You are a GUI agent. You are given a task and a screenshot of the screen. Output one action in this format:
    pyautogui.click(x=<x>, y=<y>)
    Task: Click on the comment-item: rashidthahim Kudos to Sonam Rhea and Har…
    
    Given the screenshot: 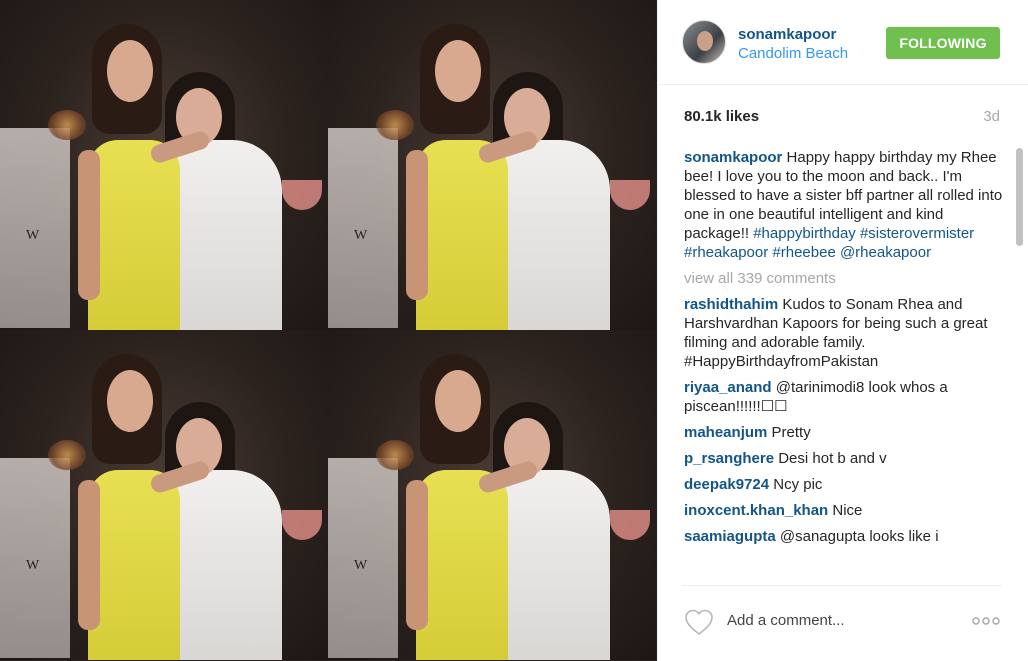 What is the action you would take?
    pyautogui.click(x=844, y=333)
    